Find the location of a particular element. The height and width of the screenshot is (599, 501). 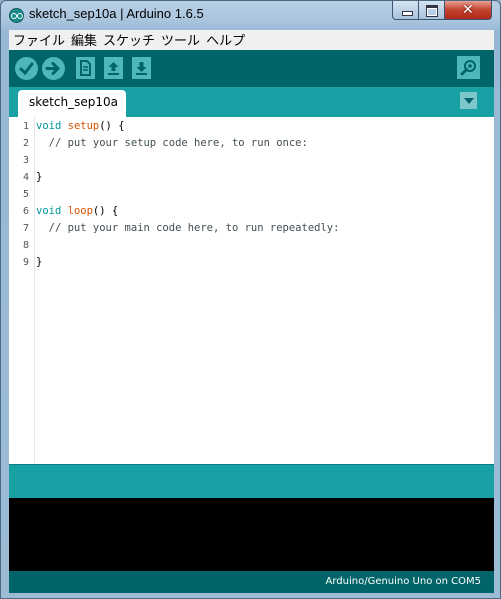

line-number: 4 is located at coordinates (25, 177).